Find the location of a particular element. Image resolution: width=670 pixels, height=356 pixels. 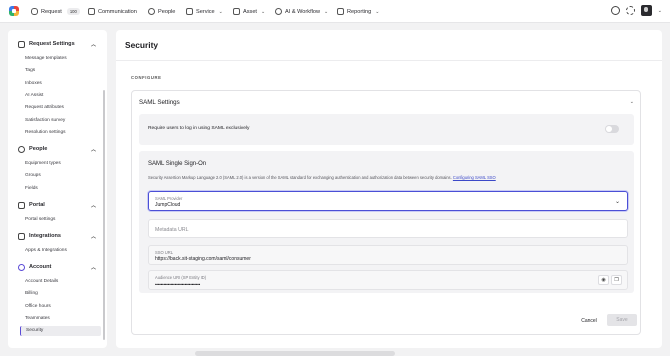

cancel-button: Cancel is located at coordinates (589, 320).